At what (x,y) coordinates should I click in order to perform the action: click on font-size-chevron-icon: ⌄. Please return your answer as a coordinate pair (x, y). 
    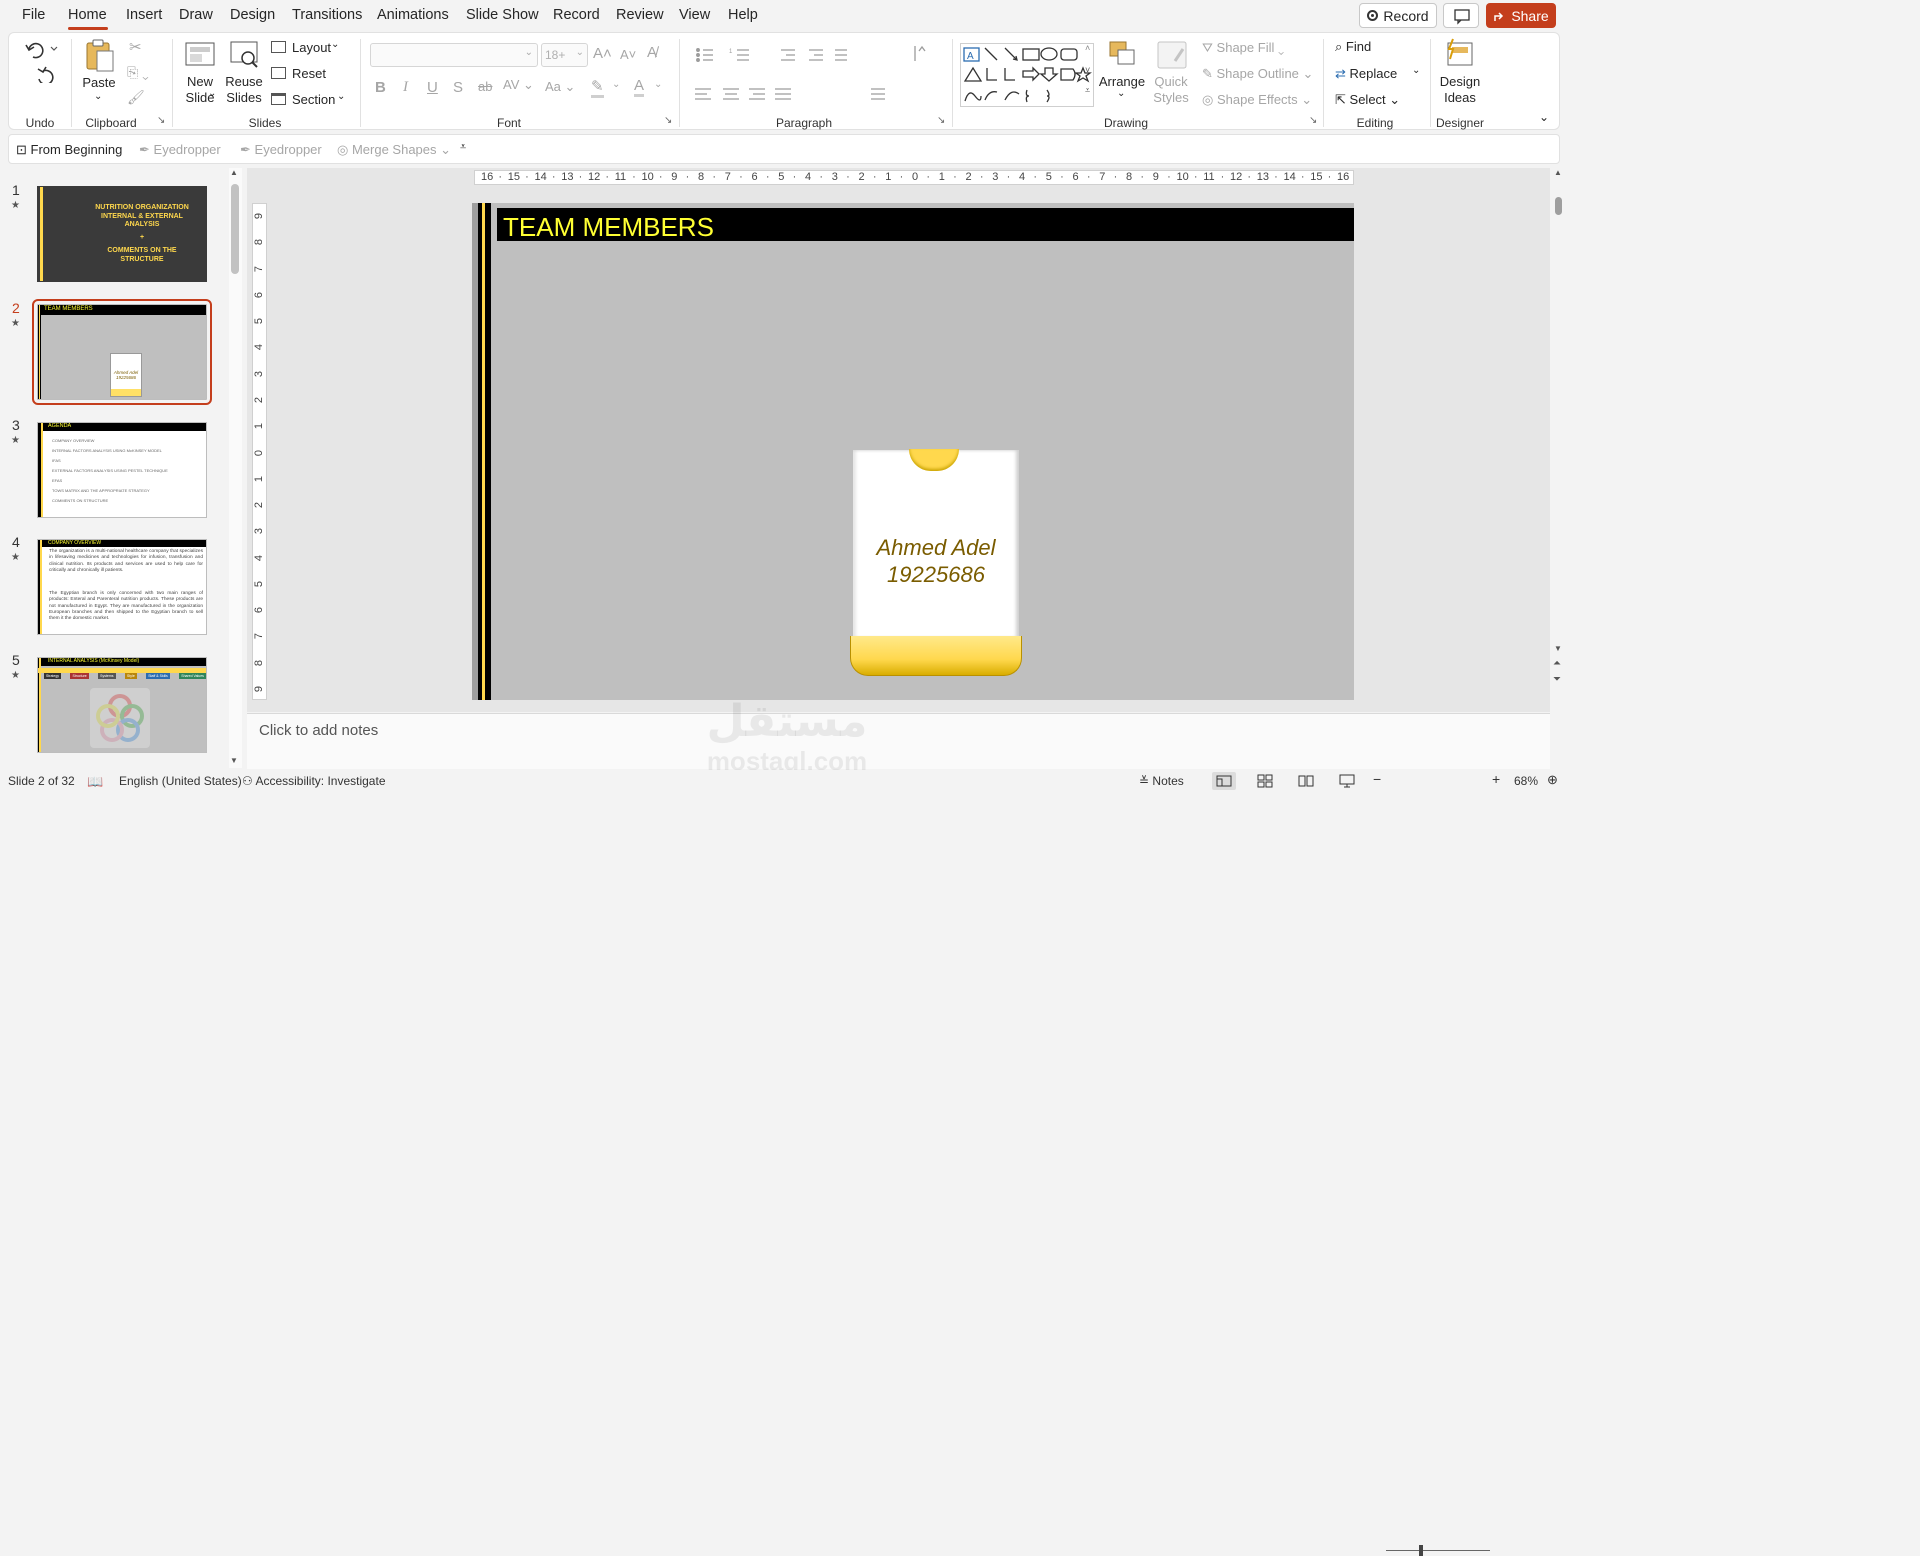
    Looking at the image, I should click on (580, 52).